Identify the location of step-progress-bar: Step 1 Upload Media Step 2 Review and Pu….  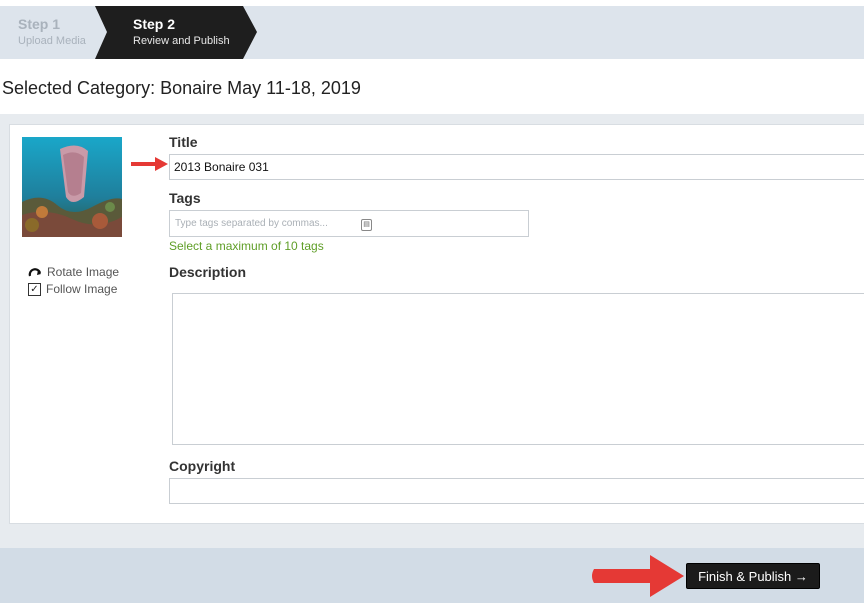
(432, 32).